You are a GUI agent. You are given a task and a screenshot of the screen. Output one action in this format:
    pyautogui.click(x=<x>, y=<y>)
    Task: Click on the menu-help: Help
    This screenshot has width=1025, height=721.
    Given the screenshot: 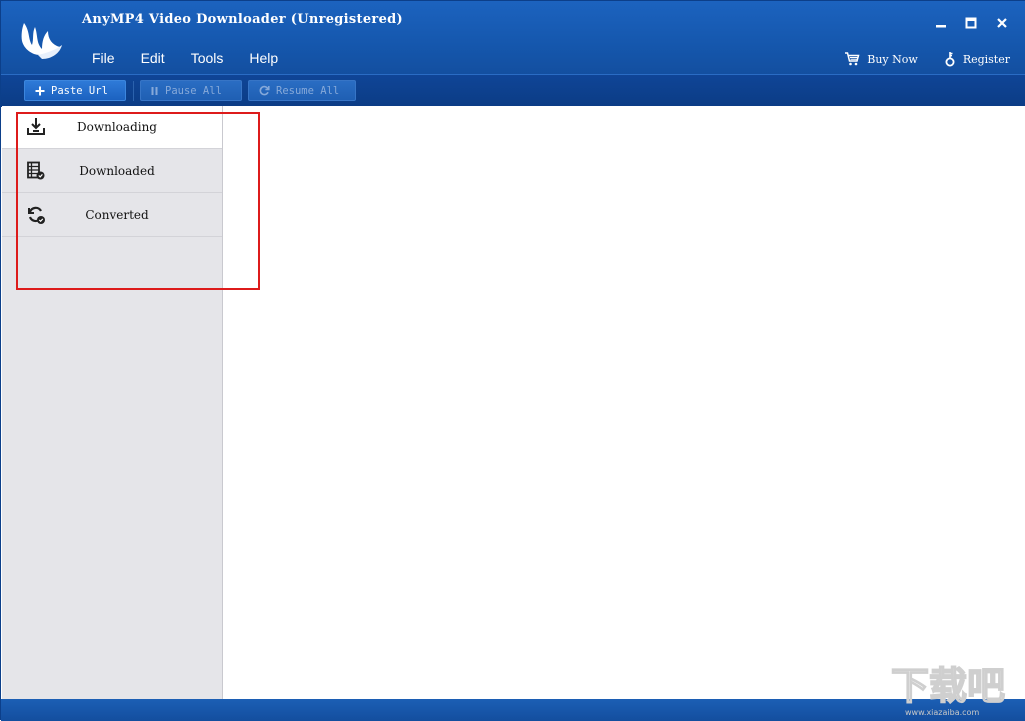 What is the action you would take?
    pyautogui.click(x=263, y=58)
    